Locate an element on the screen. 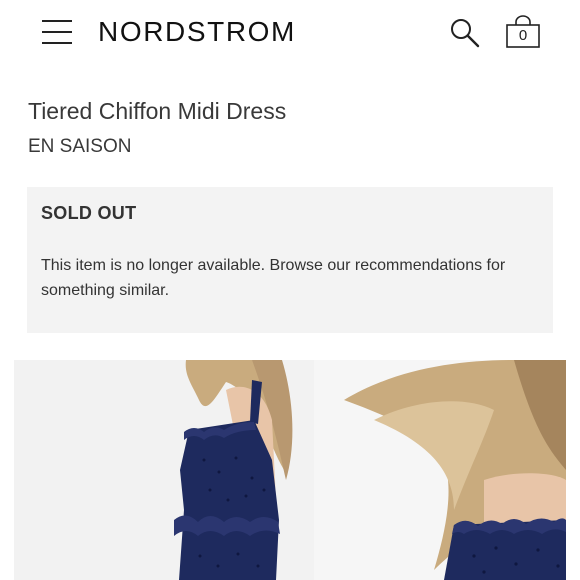 The width and height of the screenshot is (580, 580). bag-count: 0 is located at coordinates (523, 35).